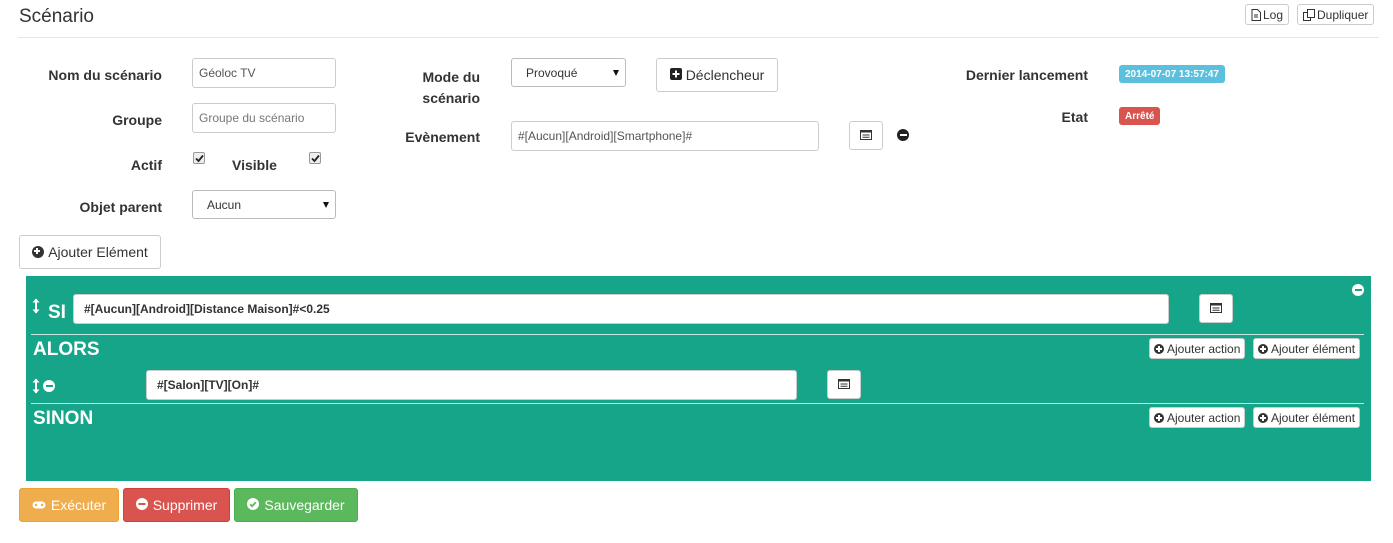 This screenshot has height=543, width=1393. Describe the element at coordinates (552, 72) in the screenshot. I see `mode-select-value: Provoqué` at that location.